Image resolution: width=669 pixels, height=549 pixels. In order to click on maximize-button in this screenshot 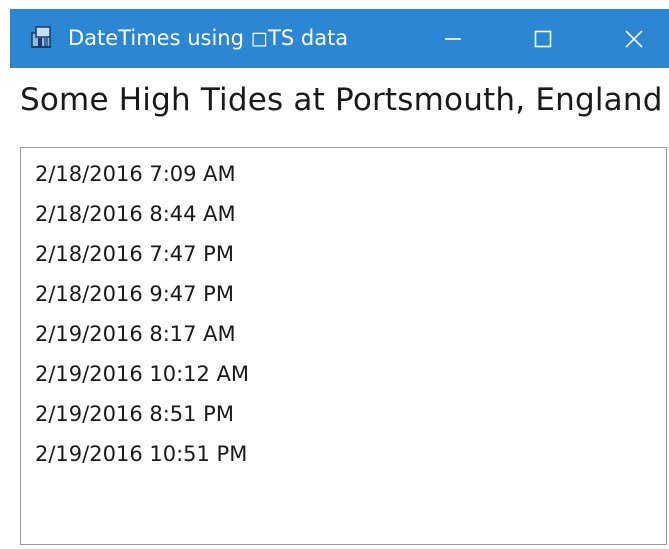, I will do `click(543, 38)`.